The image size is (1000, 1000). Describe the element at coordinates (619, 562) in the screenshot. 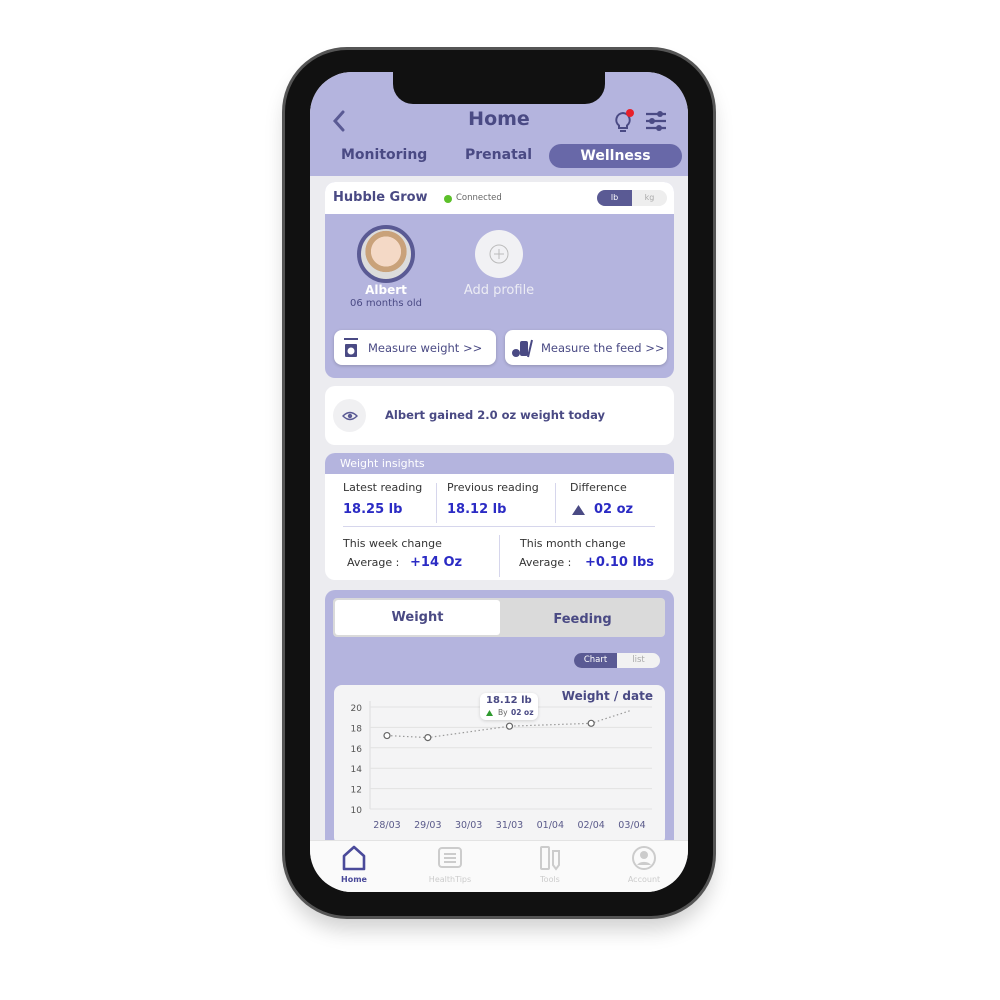

I see `month-average-value: +0.10 lbs` at that location.